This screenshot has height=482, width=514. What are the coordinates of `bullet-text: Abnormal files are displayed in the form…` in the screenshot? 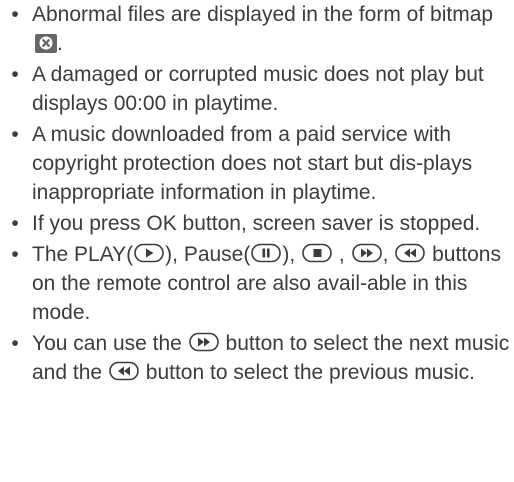 It's located at (263, 14).